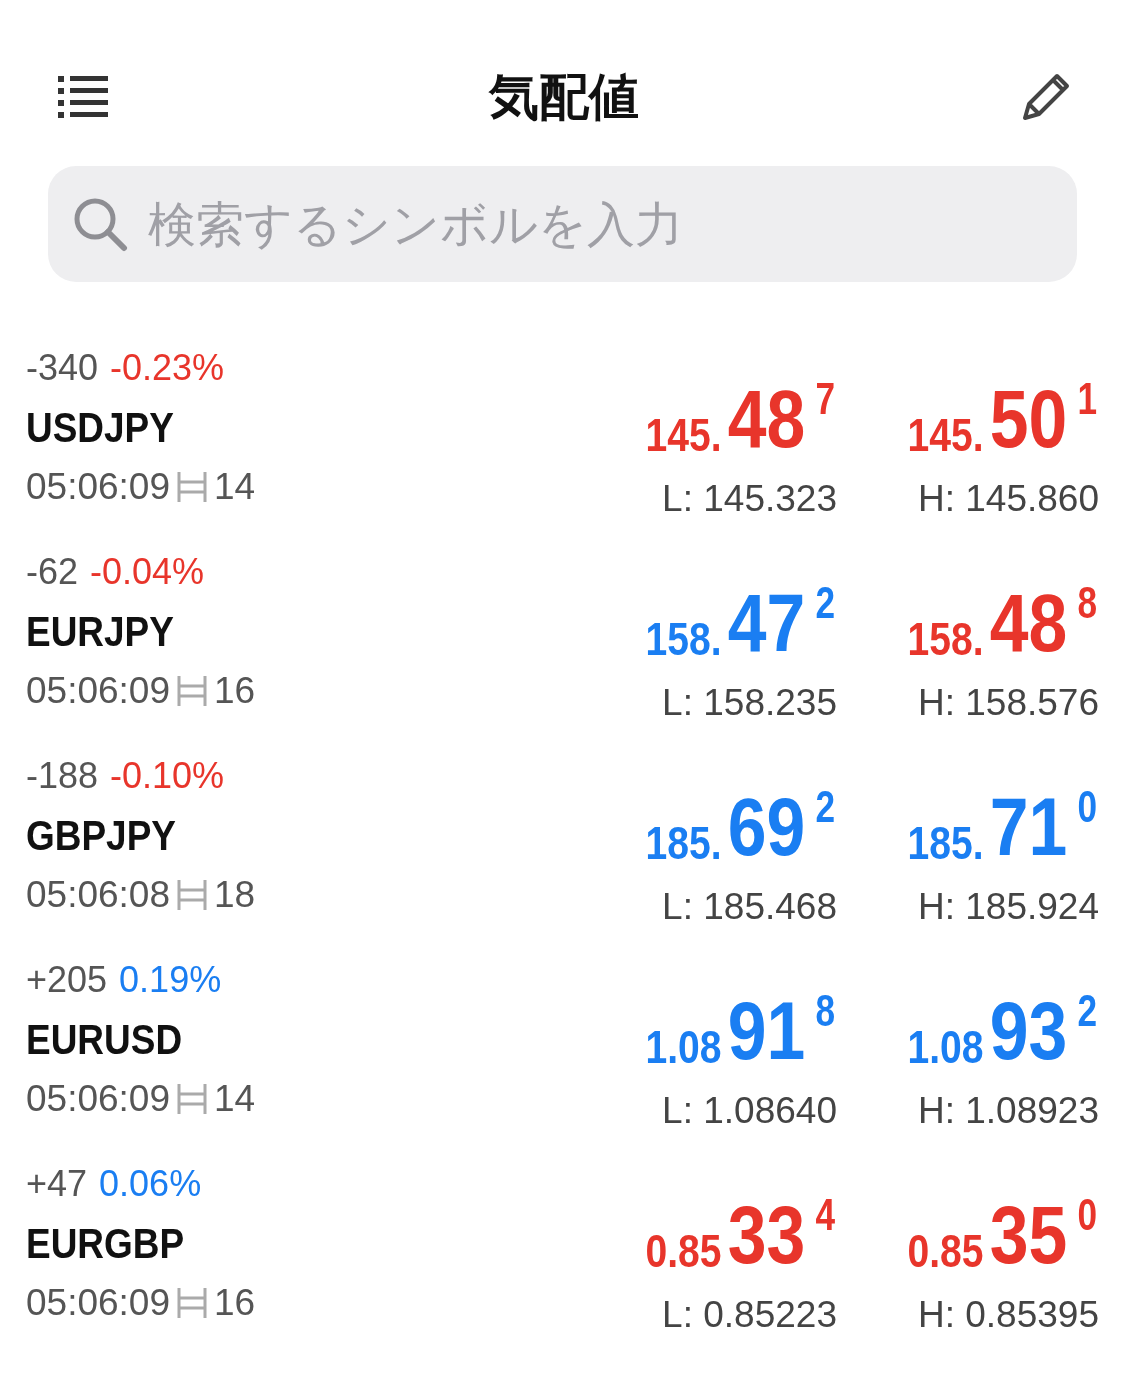  What do you see at coordinates (170, 980) in the screenshot?
I see `change-percent: 0.19%` at bounding box center [170, 980].